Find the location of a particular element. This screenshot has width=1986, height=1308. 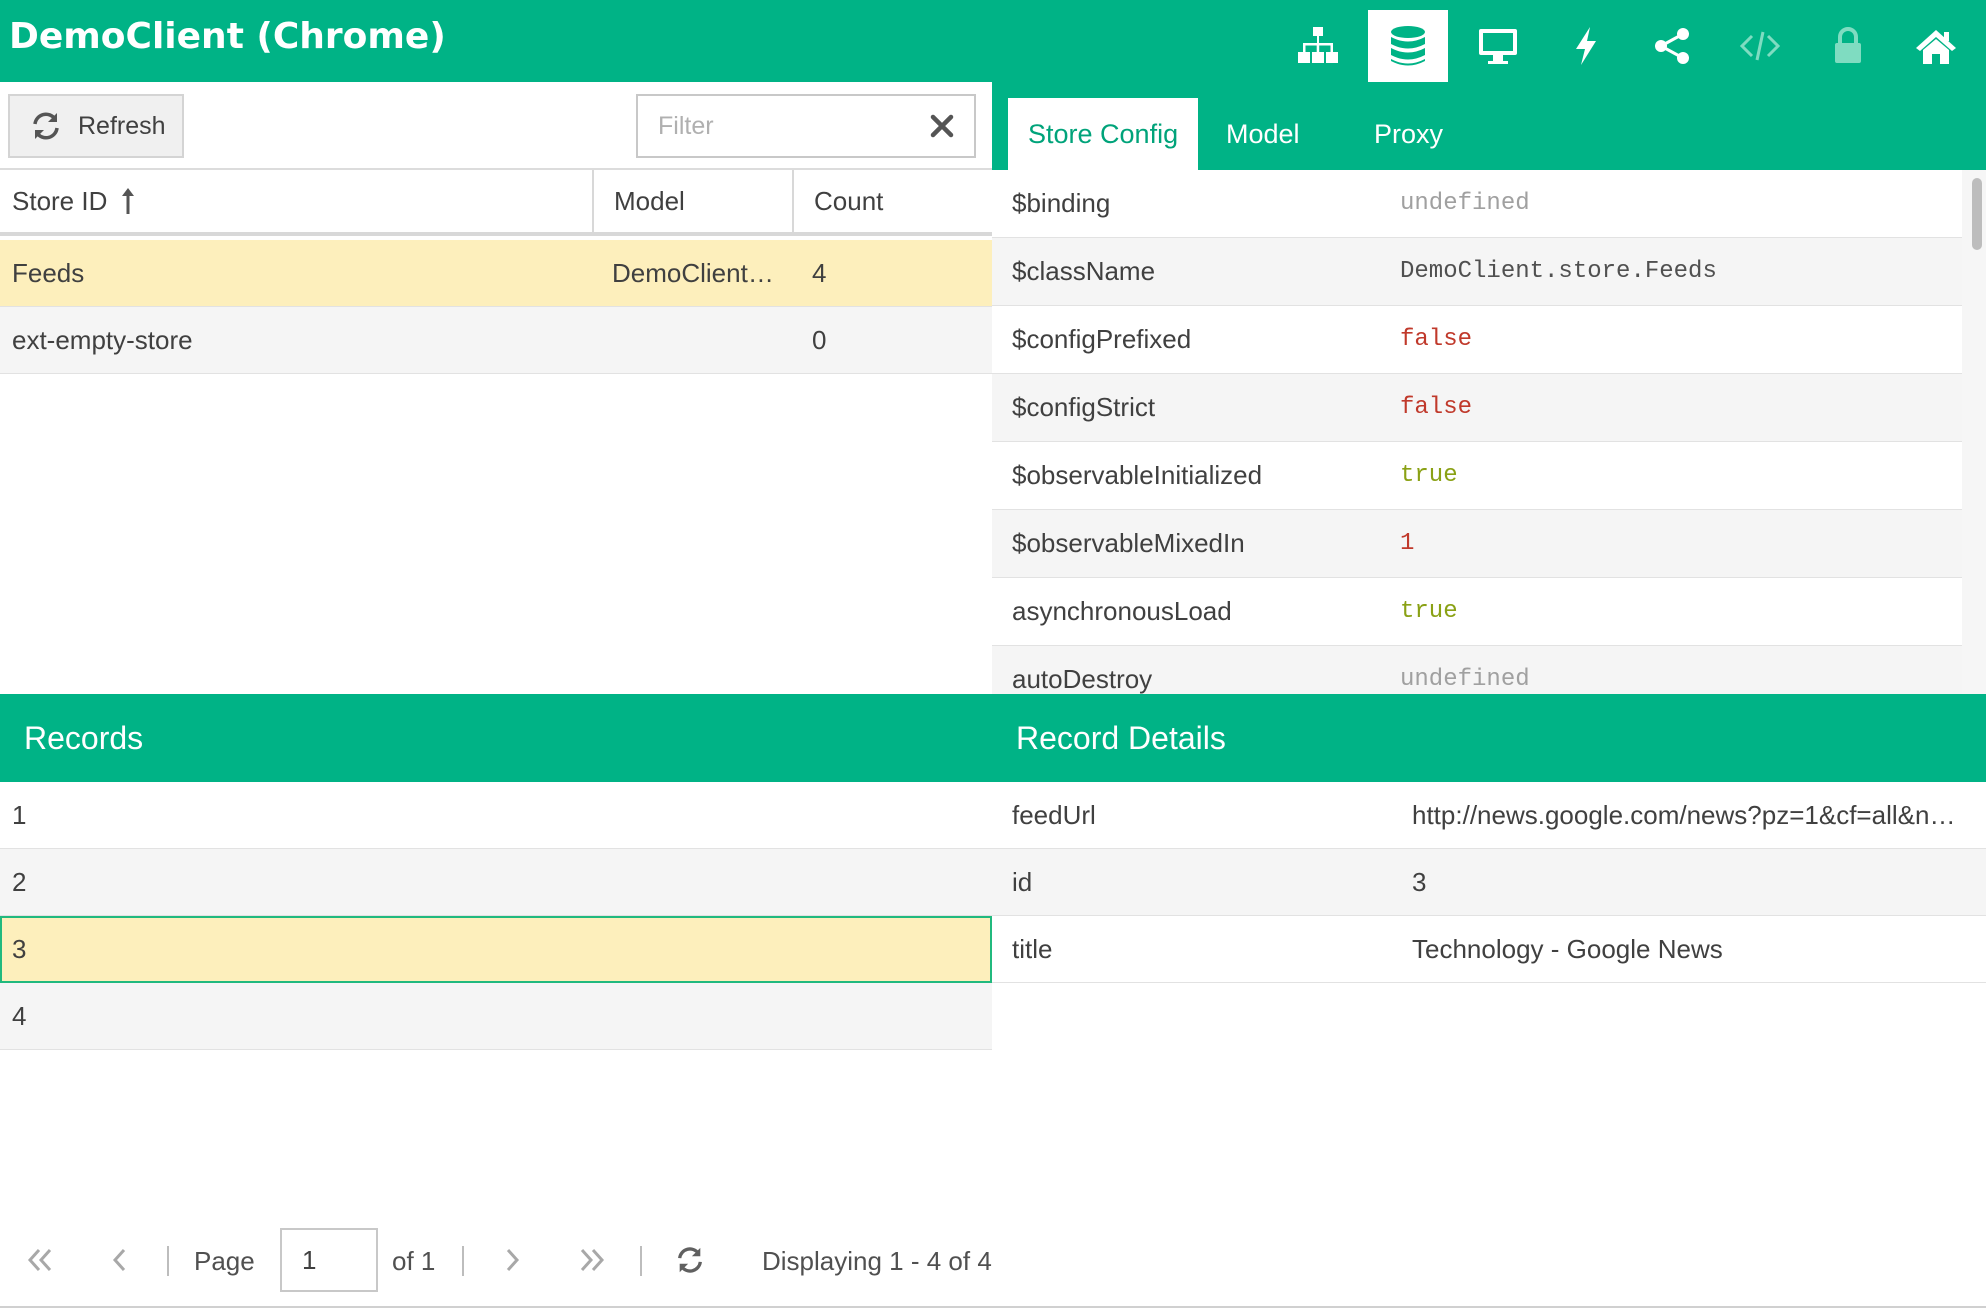

config-row: asynchronousLoad true is located at coordinates (1477, 612).